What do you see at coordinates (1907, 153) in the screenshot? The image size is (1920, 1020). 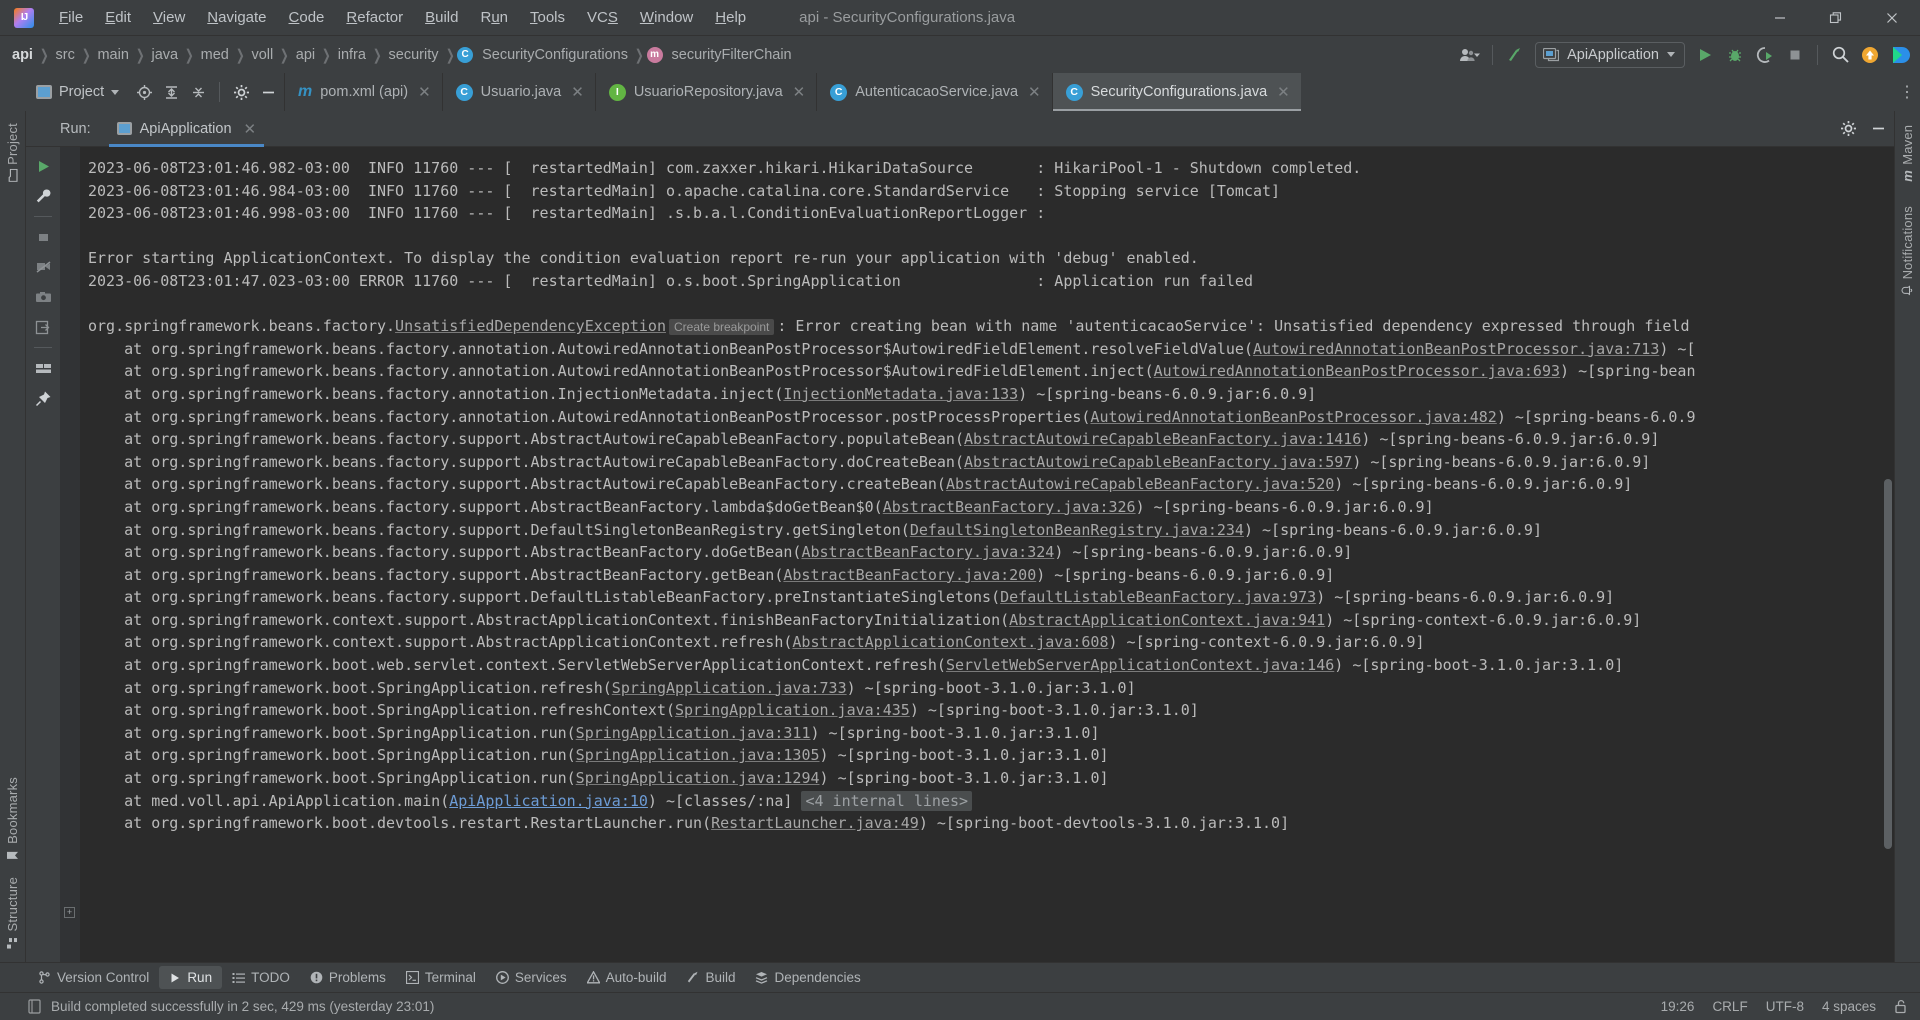 I see `sidebar-item-maven: m Maven` at bounding box center [1907, 153].